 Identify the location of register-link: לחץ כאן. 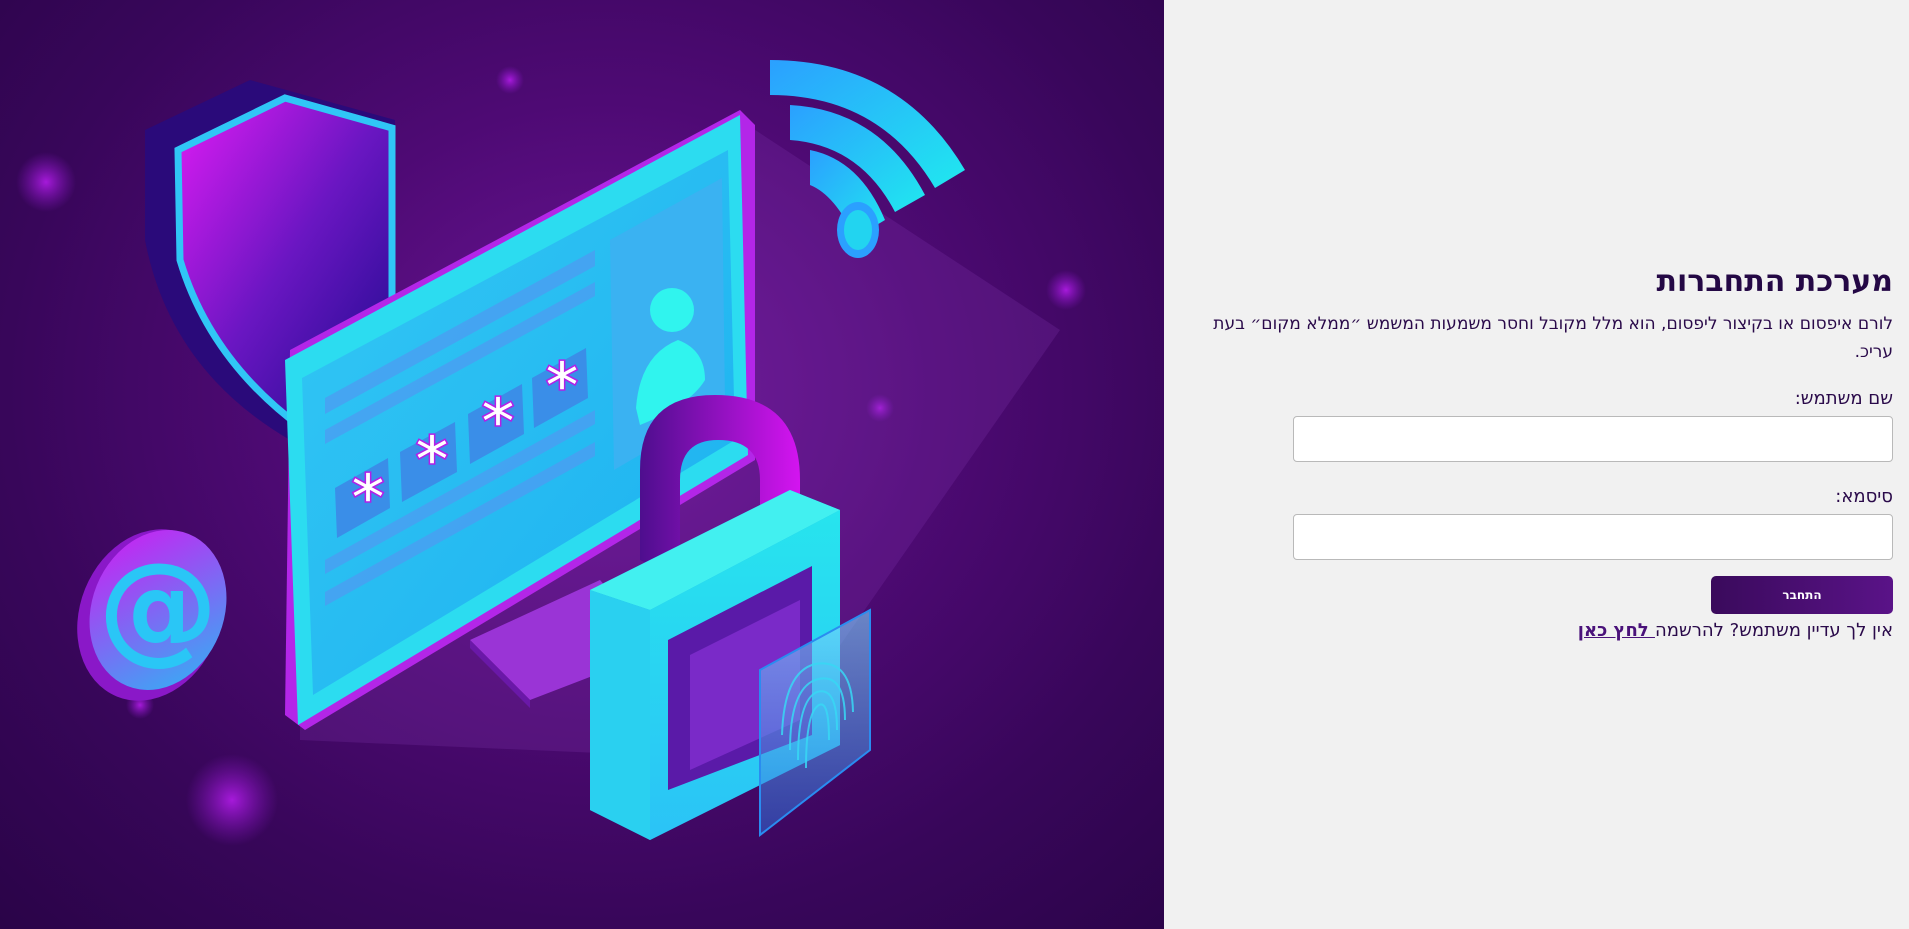
(1616, 630).